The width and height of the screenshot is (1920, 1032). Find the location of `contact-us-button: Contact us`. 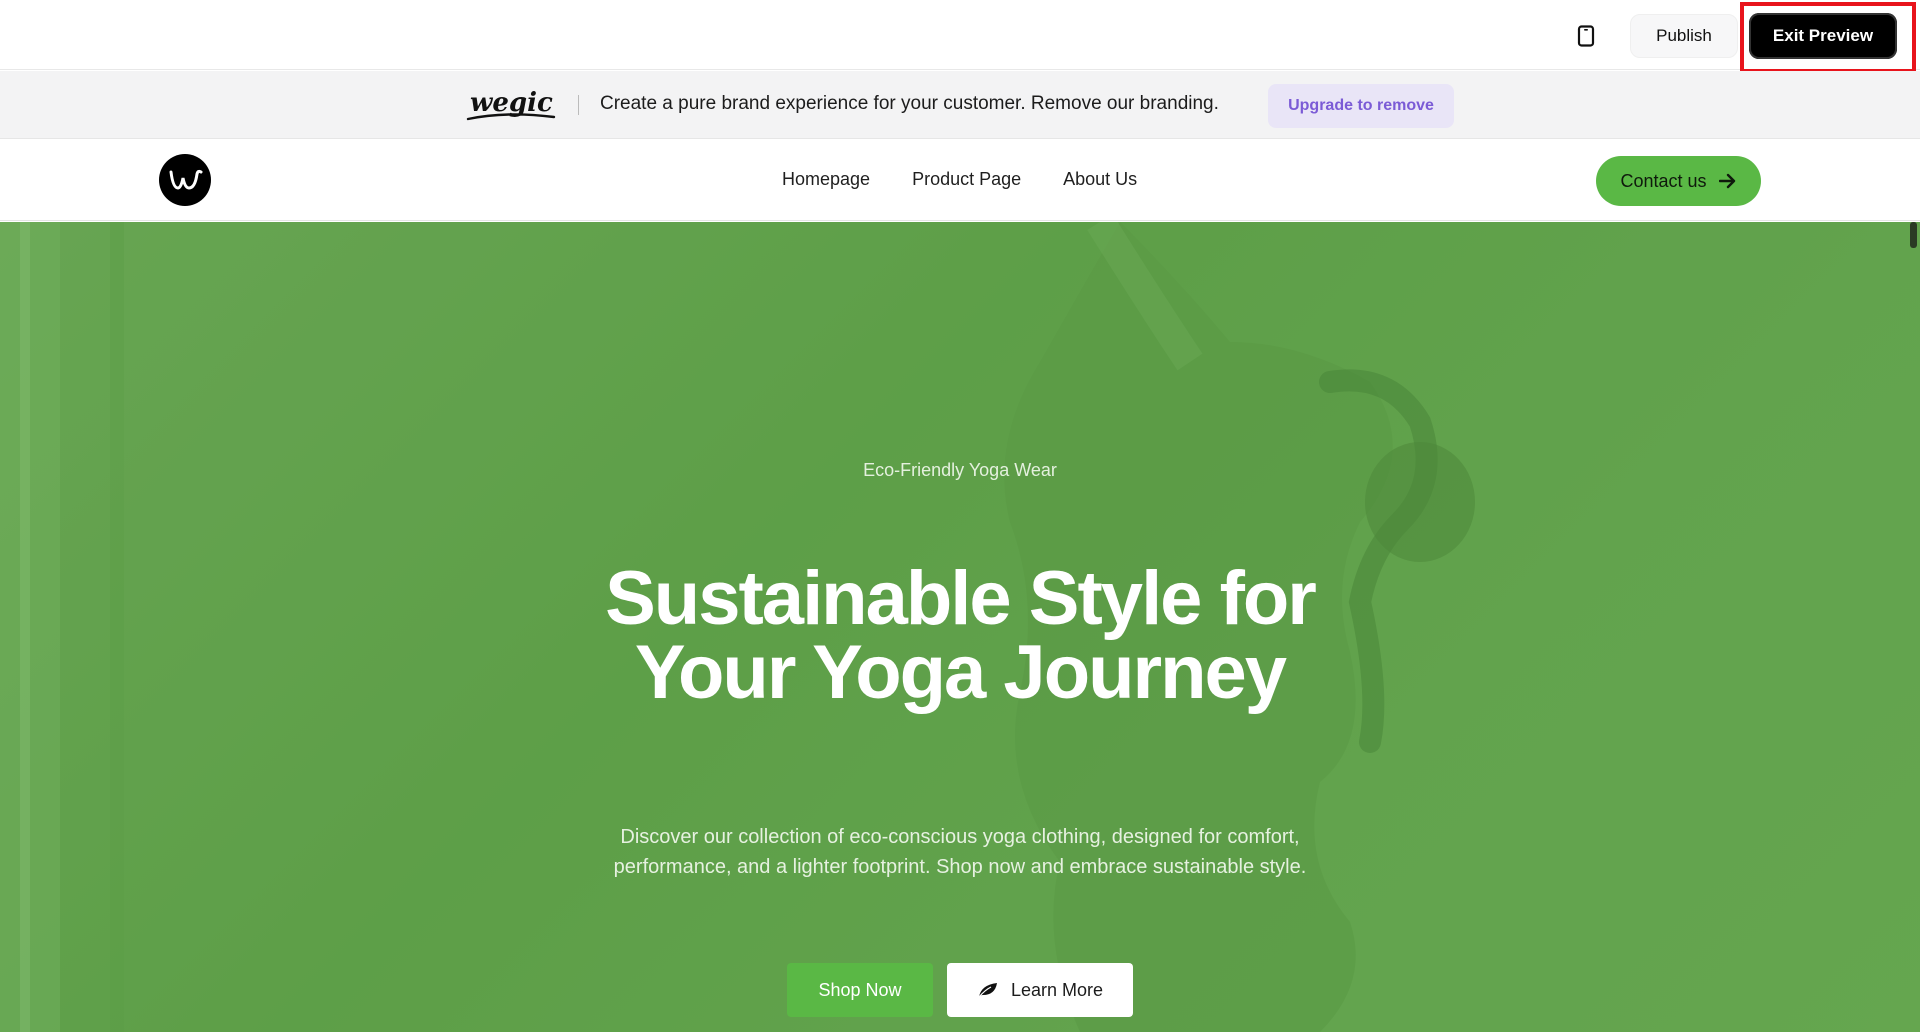

contact-us-button: Contact us is located at coordinates (1678, 181).